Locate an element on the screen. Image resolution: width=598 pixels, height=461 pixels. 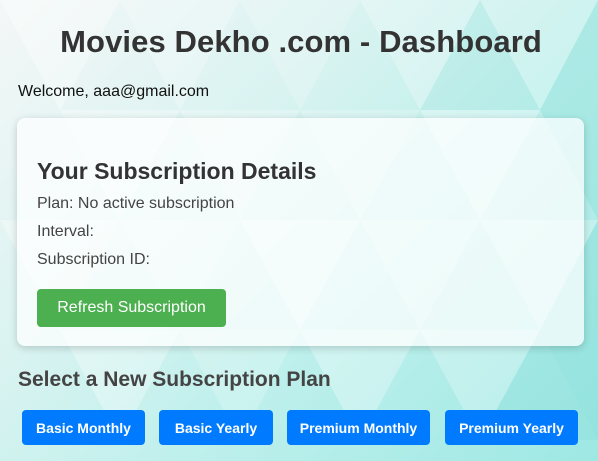
interval-line: Interval: is located at coordinates (65, 231).